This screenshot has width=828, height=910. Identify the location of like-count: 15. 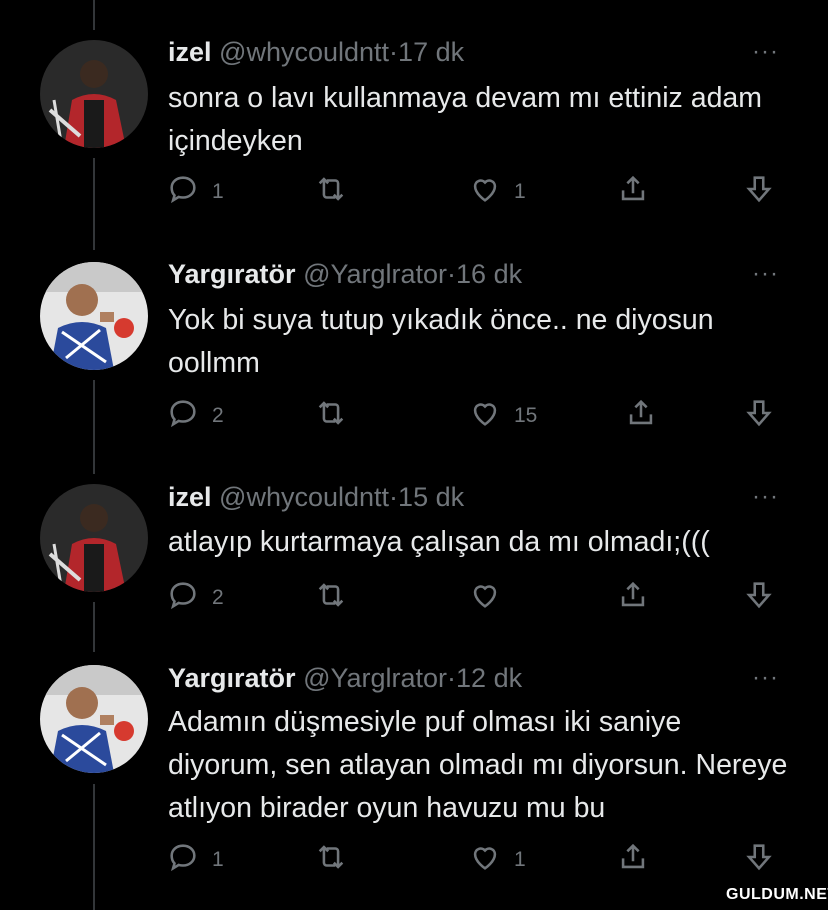
(526, 415).